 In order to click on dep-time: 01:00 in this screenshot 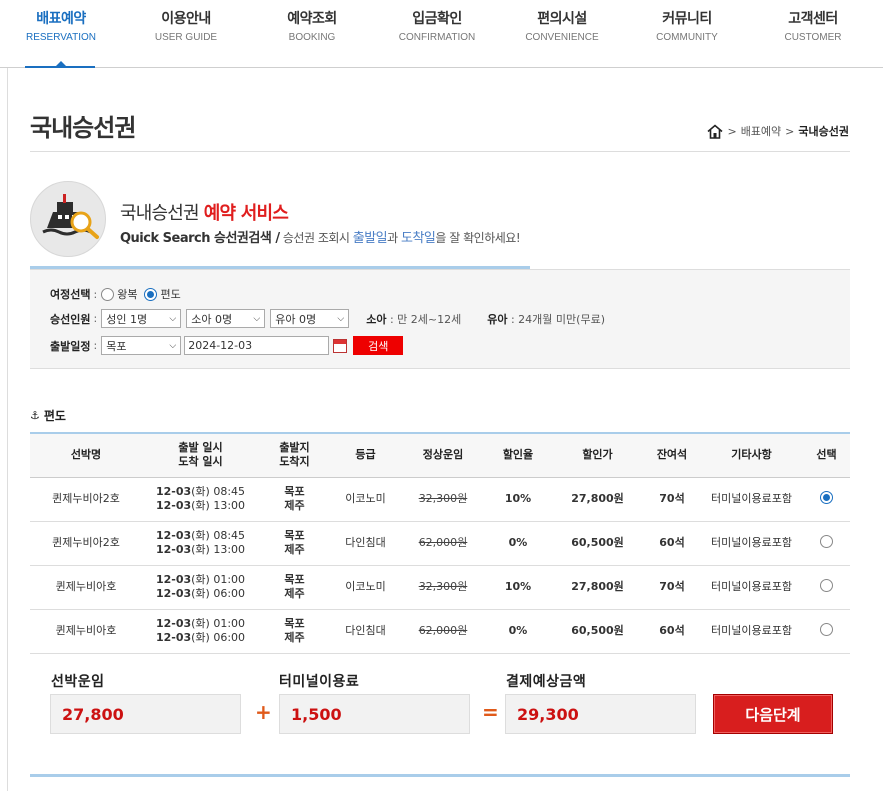, I will do `click(227, 623)`.